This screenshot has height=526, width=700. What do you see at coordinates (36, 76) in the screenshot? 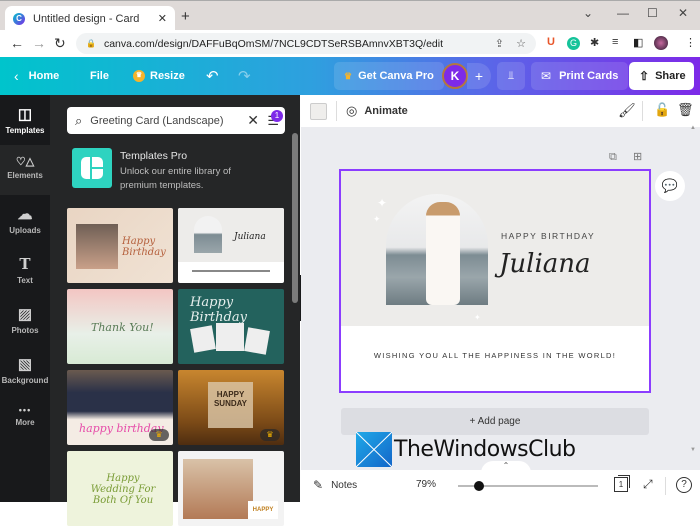
I see `home-button: ‹ Home` at bounding box center [36, 76].